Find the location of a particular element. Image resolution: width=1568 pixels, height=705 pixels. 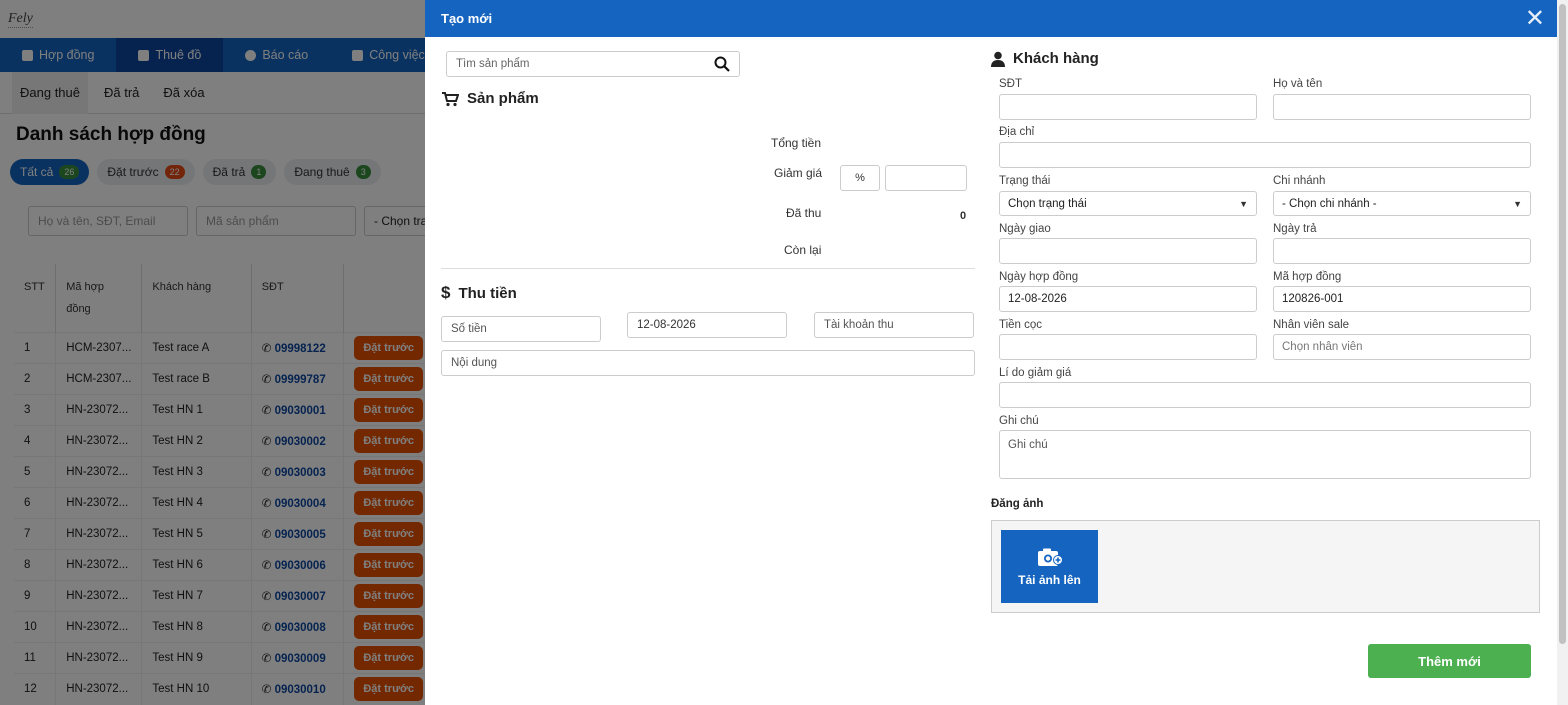

total-label: Tổng tiền is located at coordinates (796, 143).